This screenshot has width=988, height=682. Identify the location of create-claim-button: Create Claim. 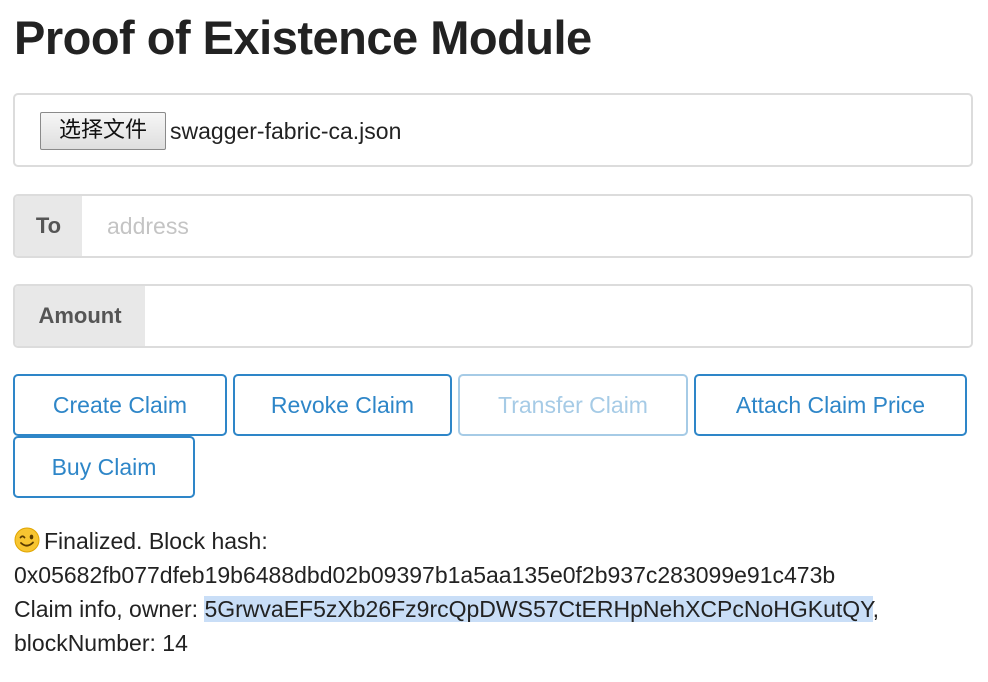
(120, 405).